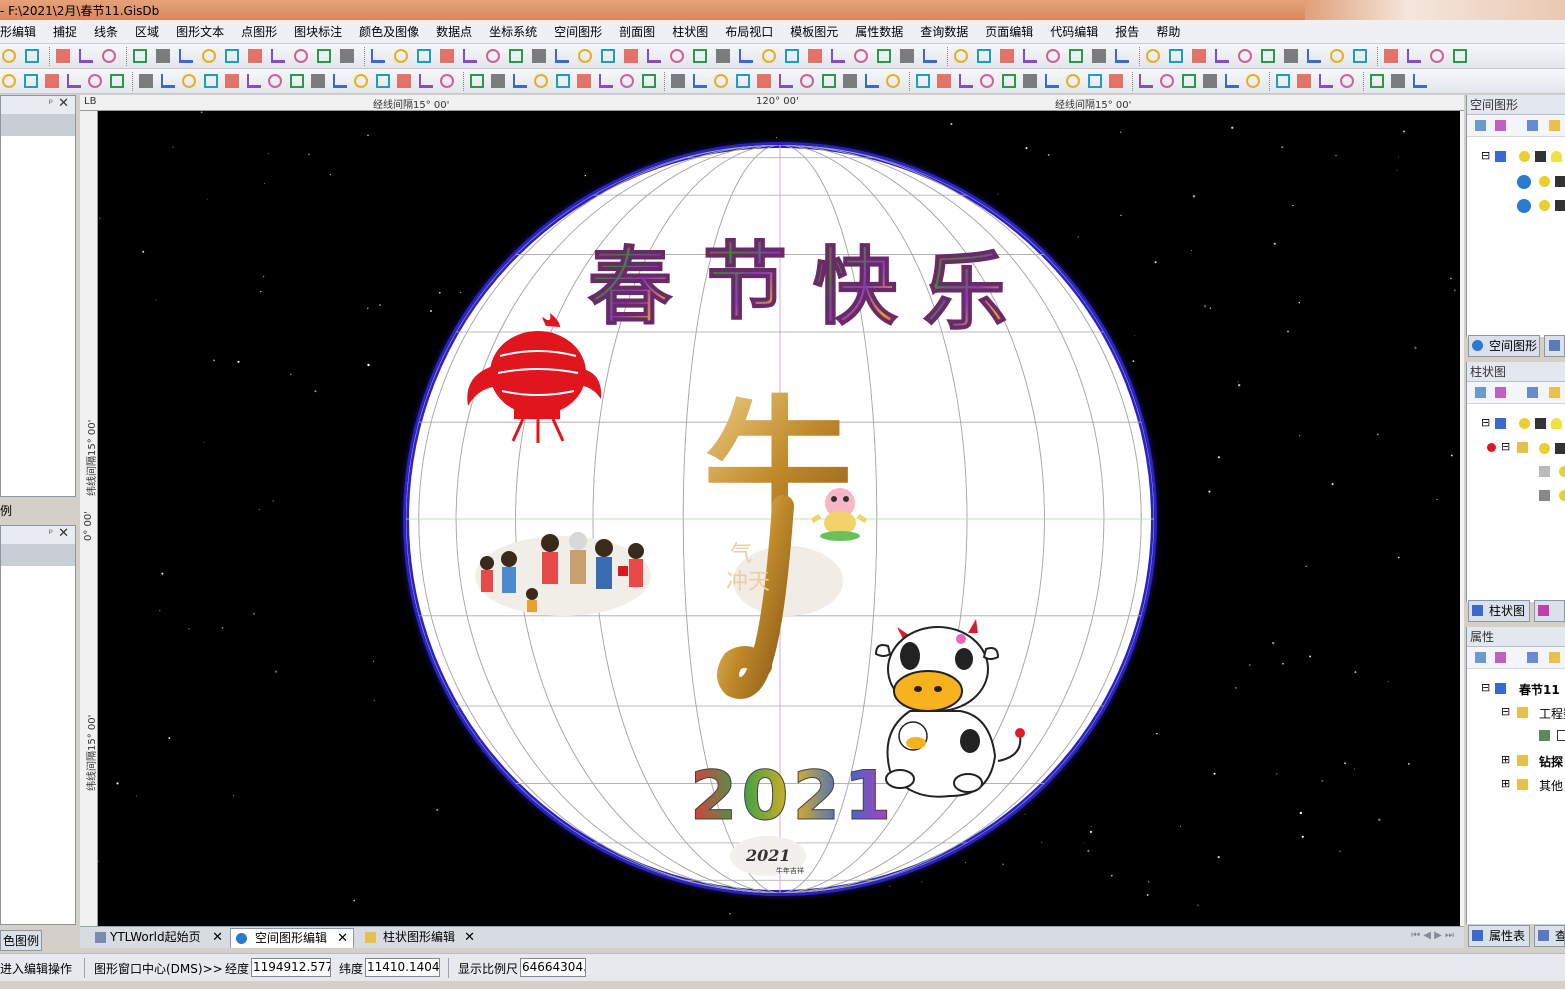 This screenshot has width=1565, height=989. Describe the element at coordinates (553, 967) in the screenshot. I see `status-scale-value: 64664304.42` at that location.